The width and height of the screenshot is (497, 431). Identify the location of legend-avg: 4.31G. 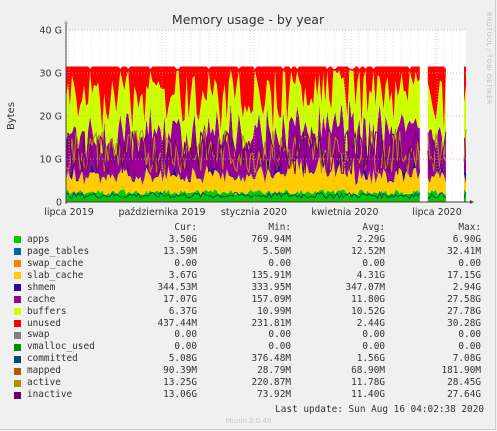
(370, 275).